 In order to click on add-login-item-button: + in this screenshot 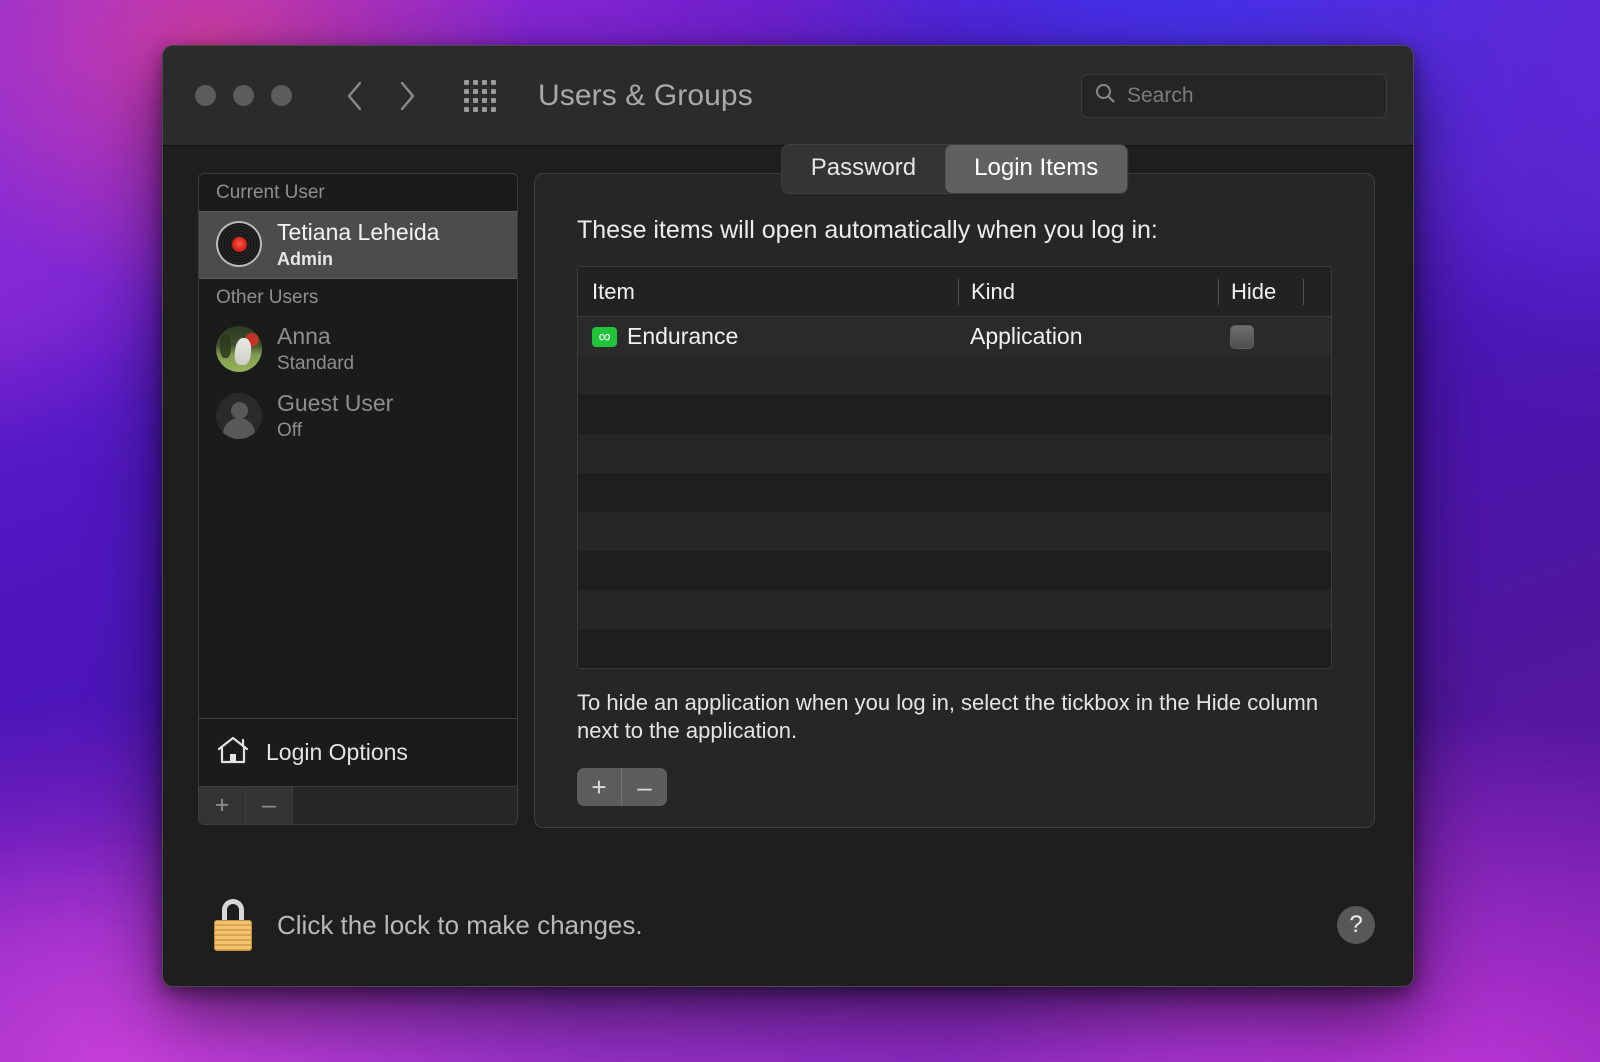, I will do `click(599, 787)`.